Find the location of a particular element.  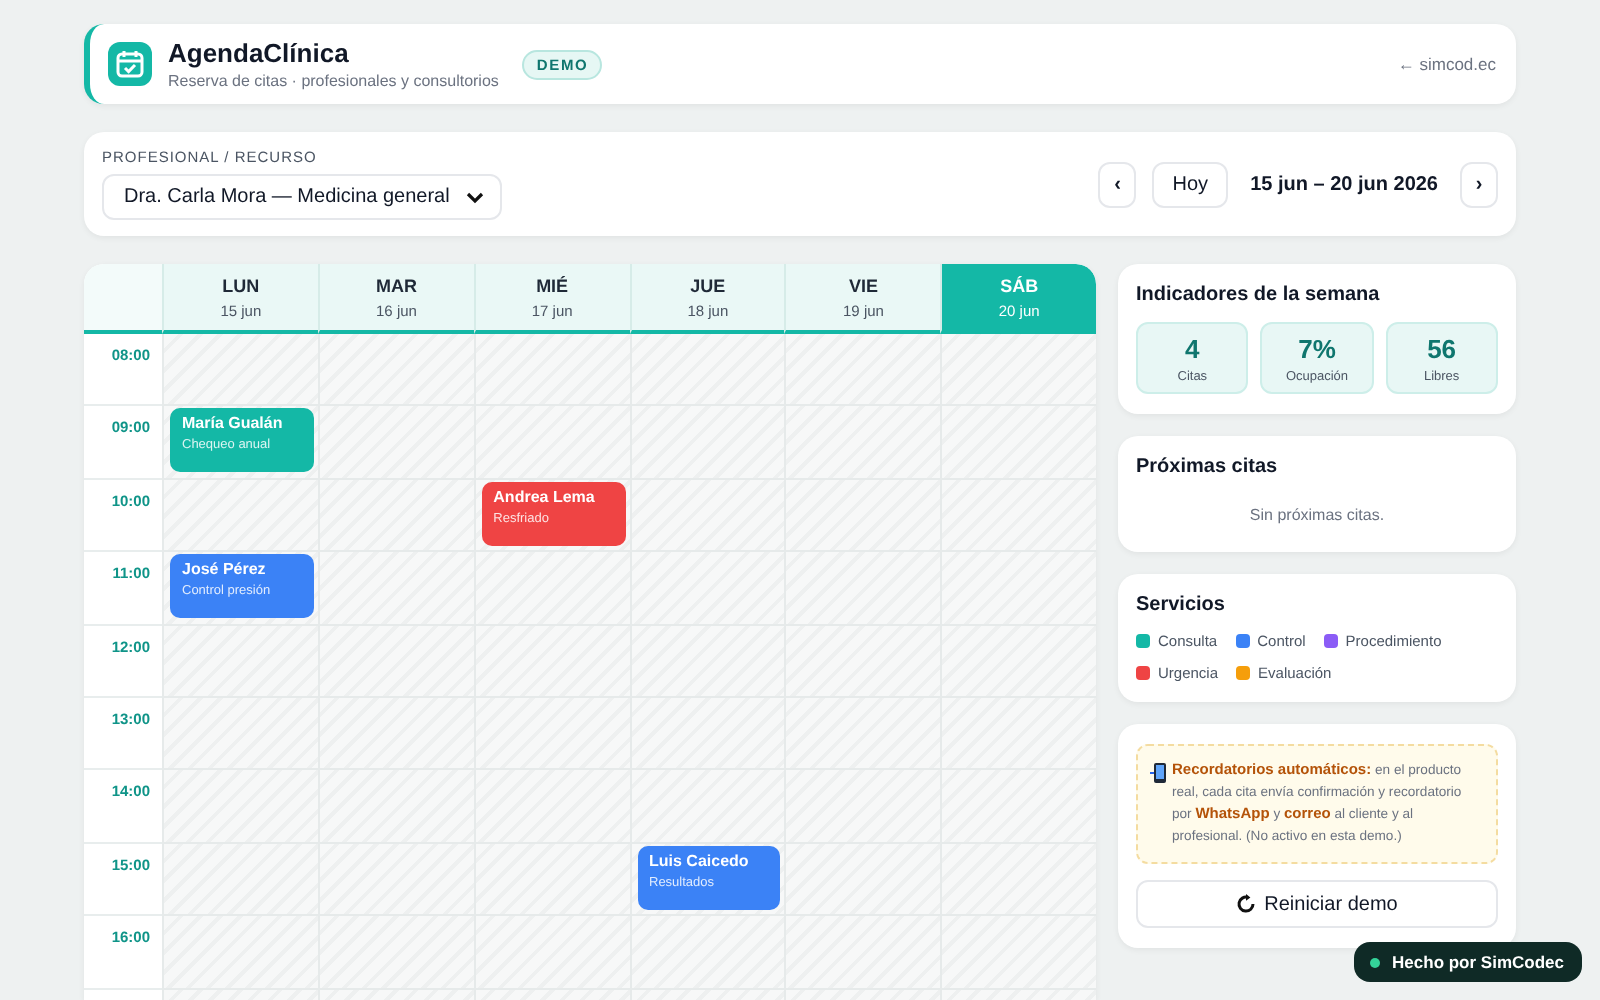

stat-value: 4 is located at coordinates (1192, 348).